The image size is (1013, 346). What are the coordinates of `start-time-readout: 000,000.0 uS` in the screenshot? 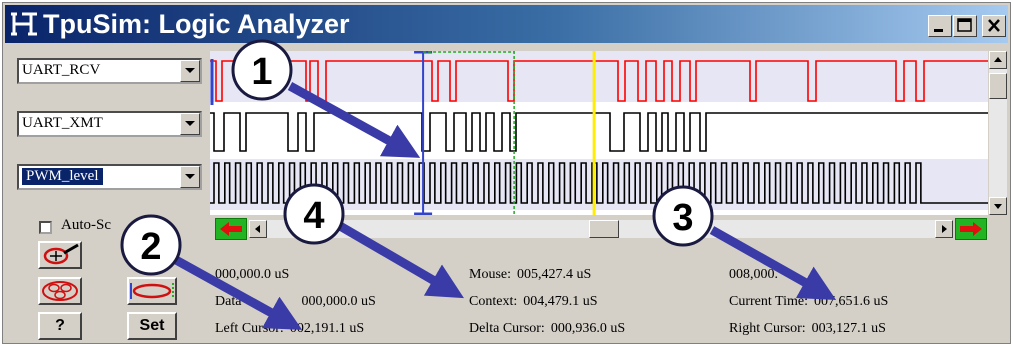 It's located at (252, 274).